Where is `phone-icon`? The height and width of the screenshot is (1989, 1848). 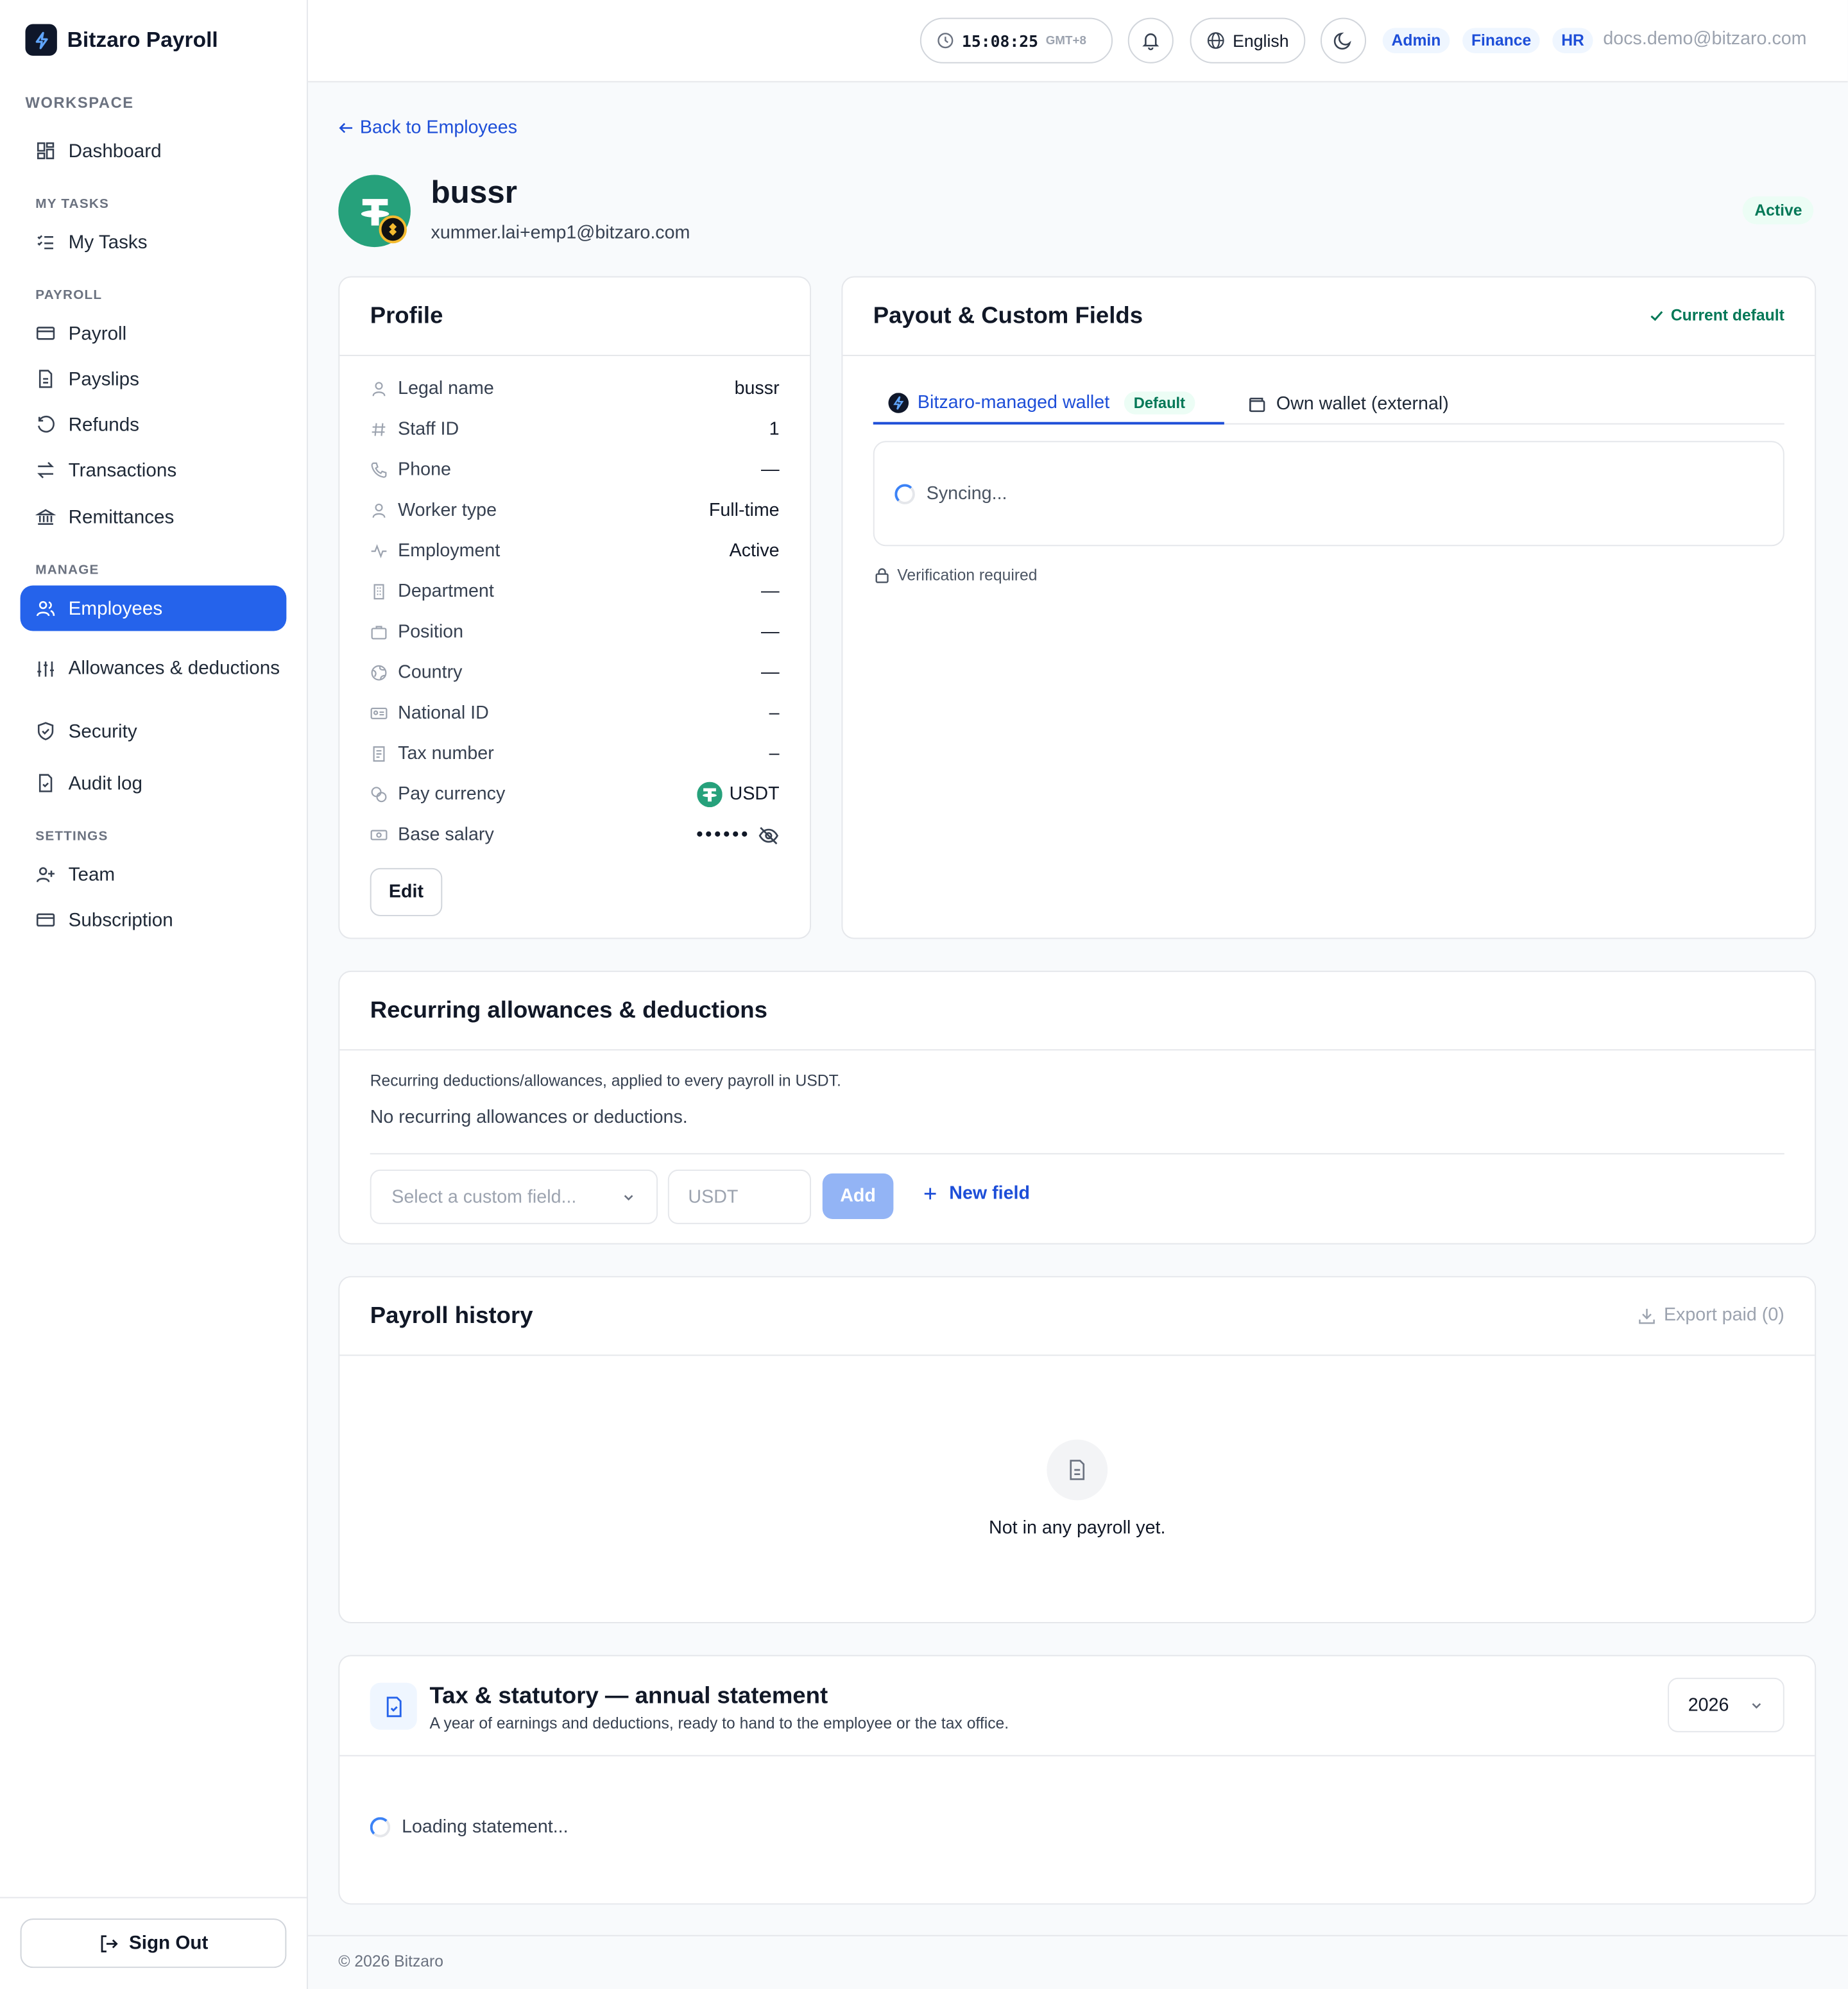 phone-icon is located at coordinates (379, 470).